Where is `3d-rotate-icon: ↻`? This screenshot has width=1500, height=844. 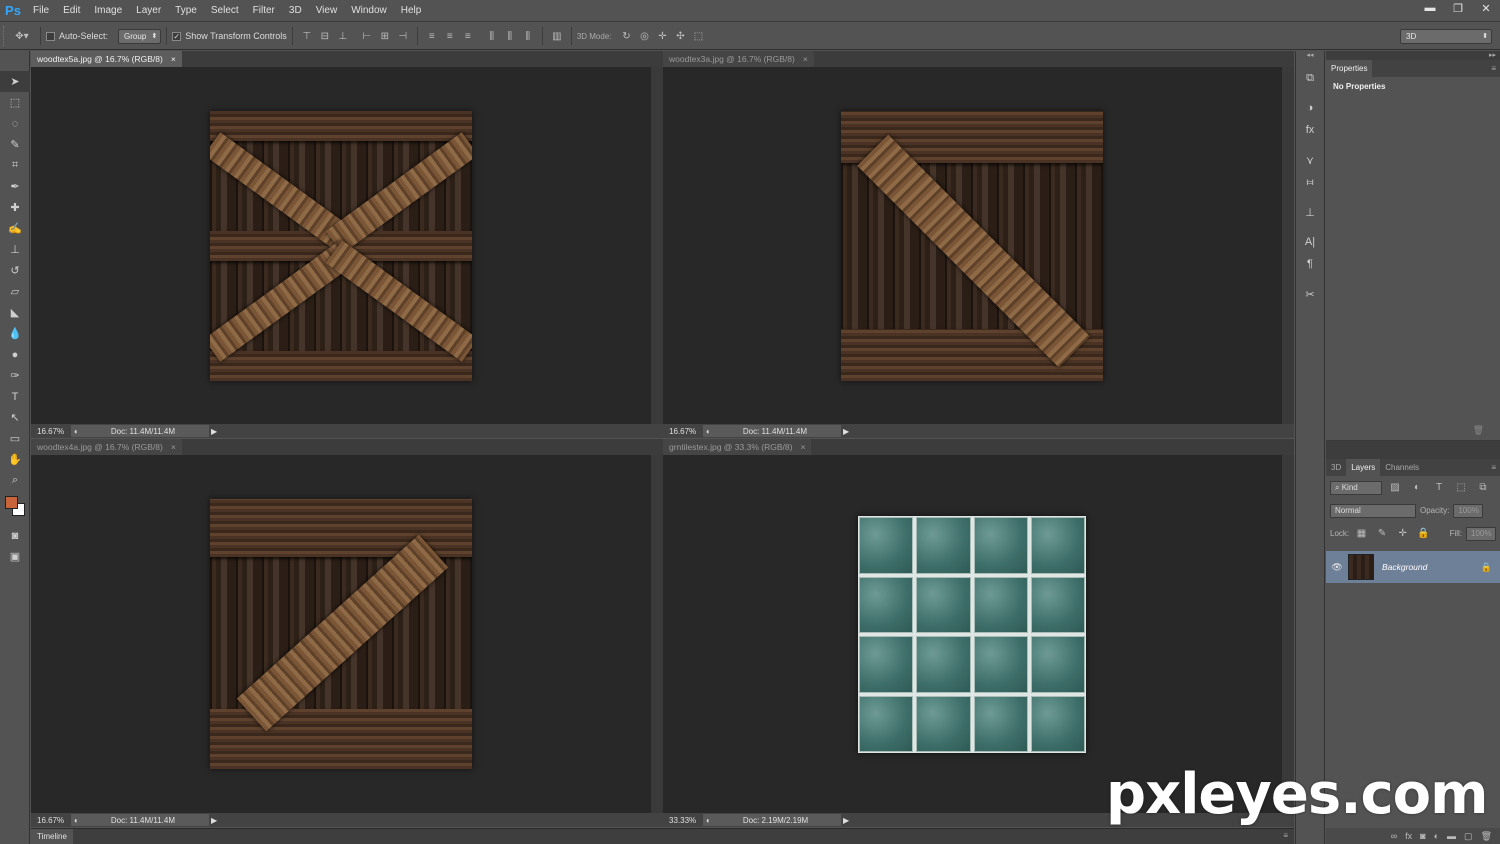
3d-rotate-icon: ↻ is located at coordinates (627, 36).